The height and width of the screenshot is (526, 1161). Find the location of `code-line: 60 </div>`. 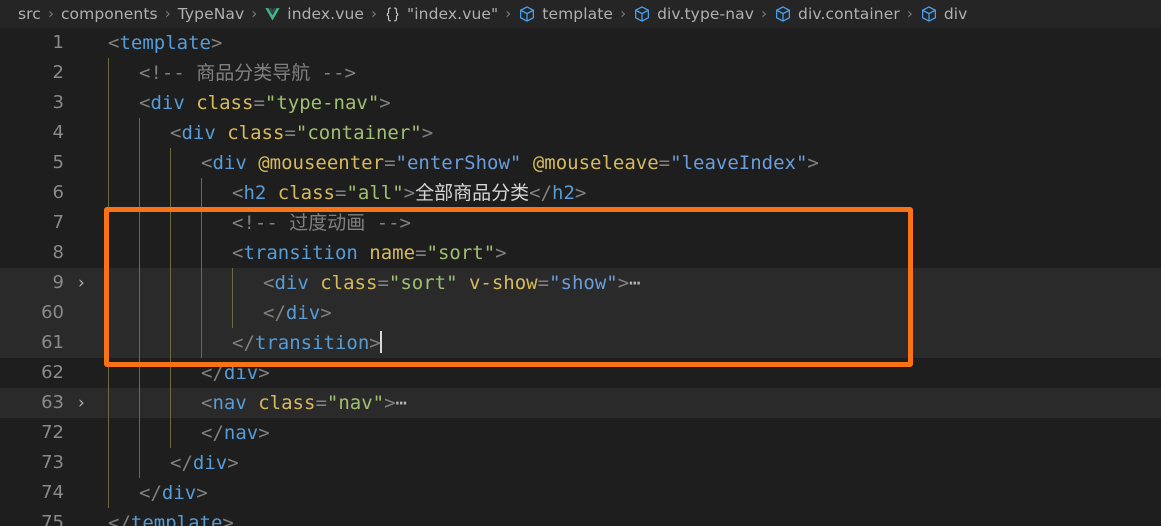

code-line: 60 </div> is located at coordinates (580, 313).